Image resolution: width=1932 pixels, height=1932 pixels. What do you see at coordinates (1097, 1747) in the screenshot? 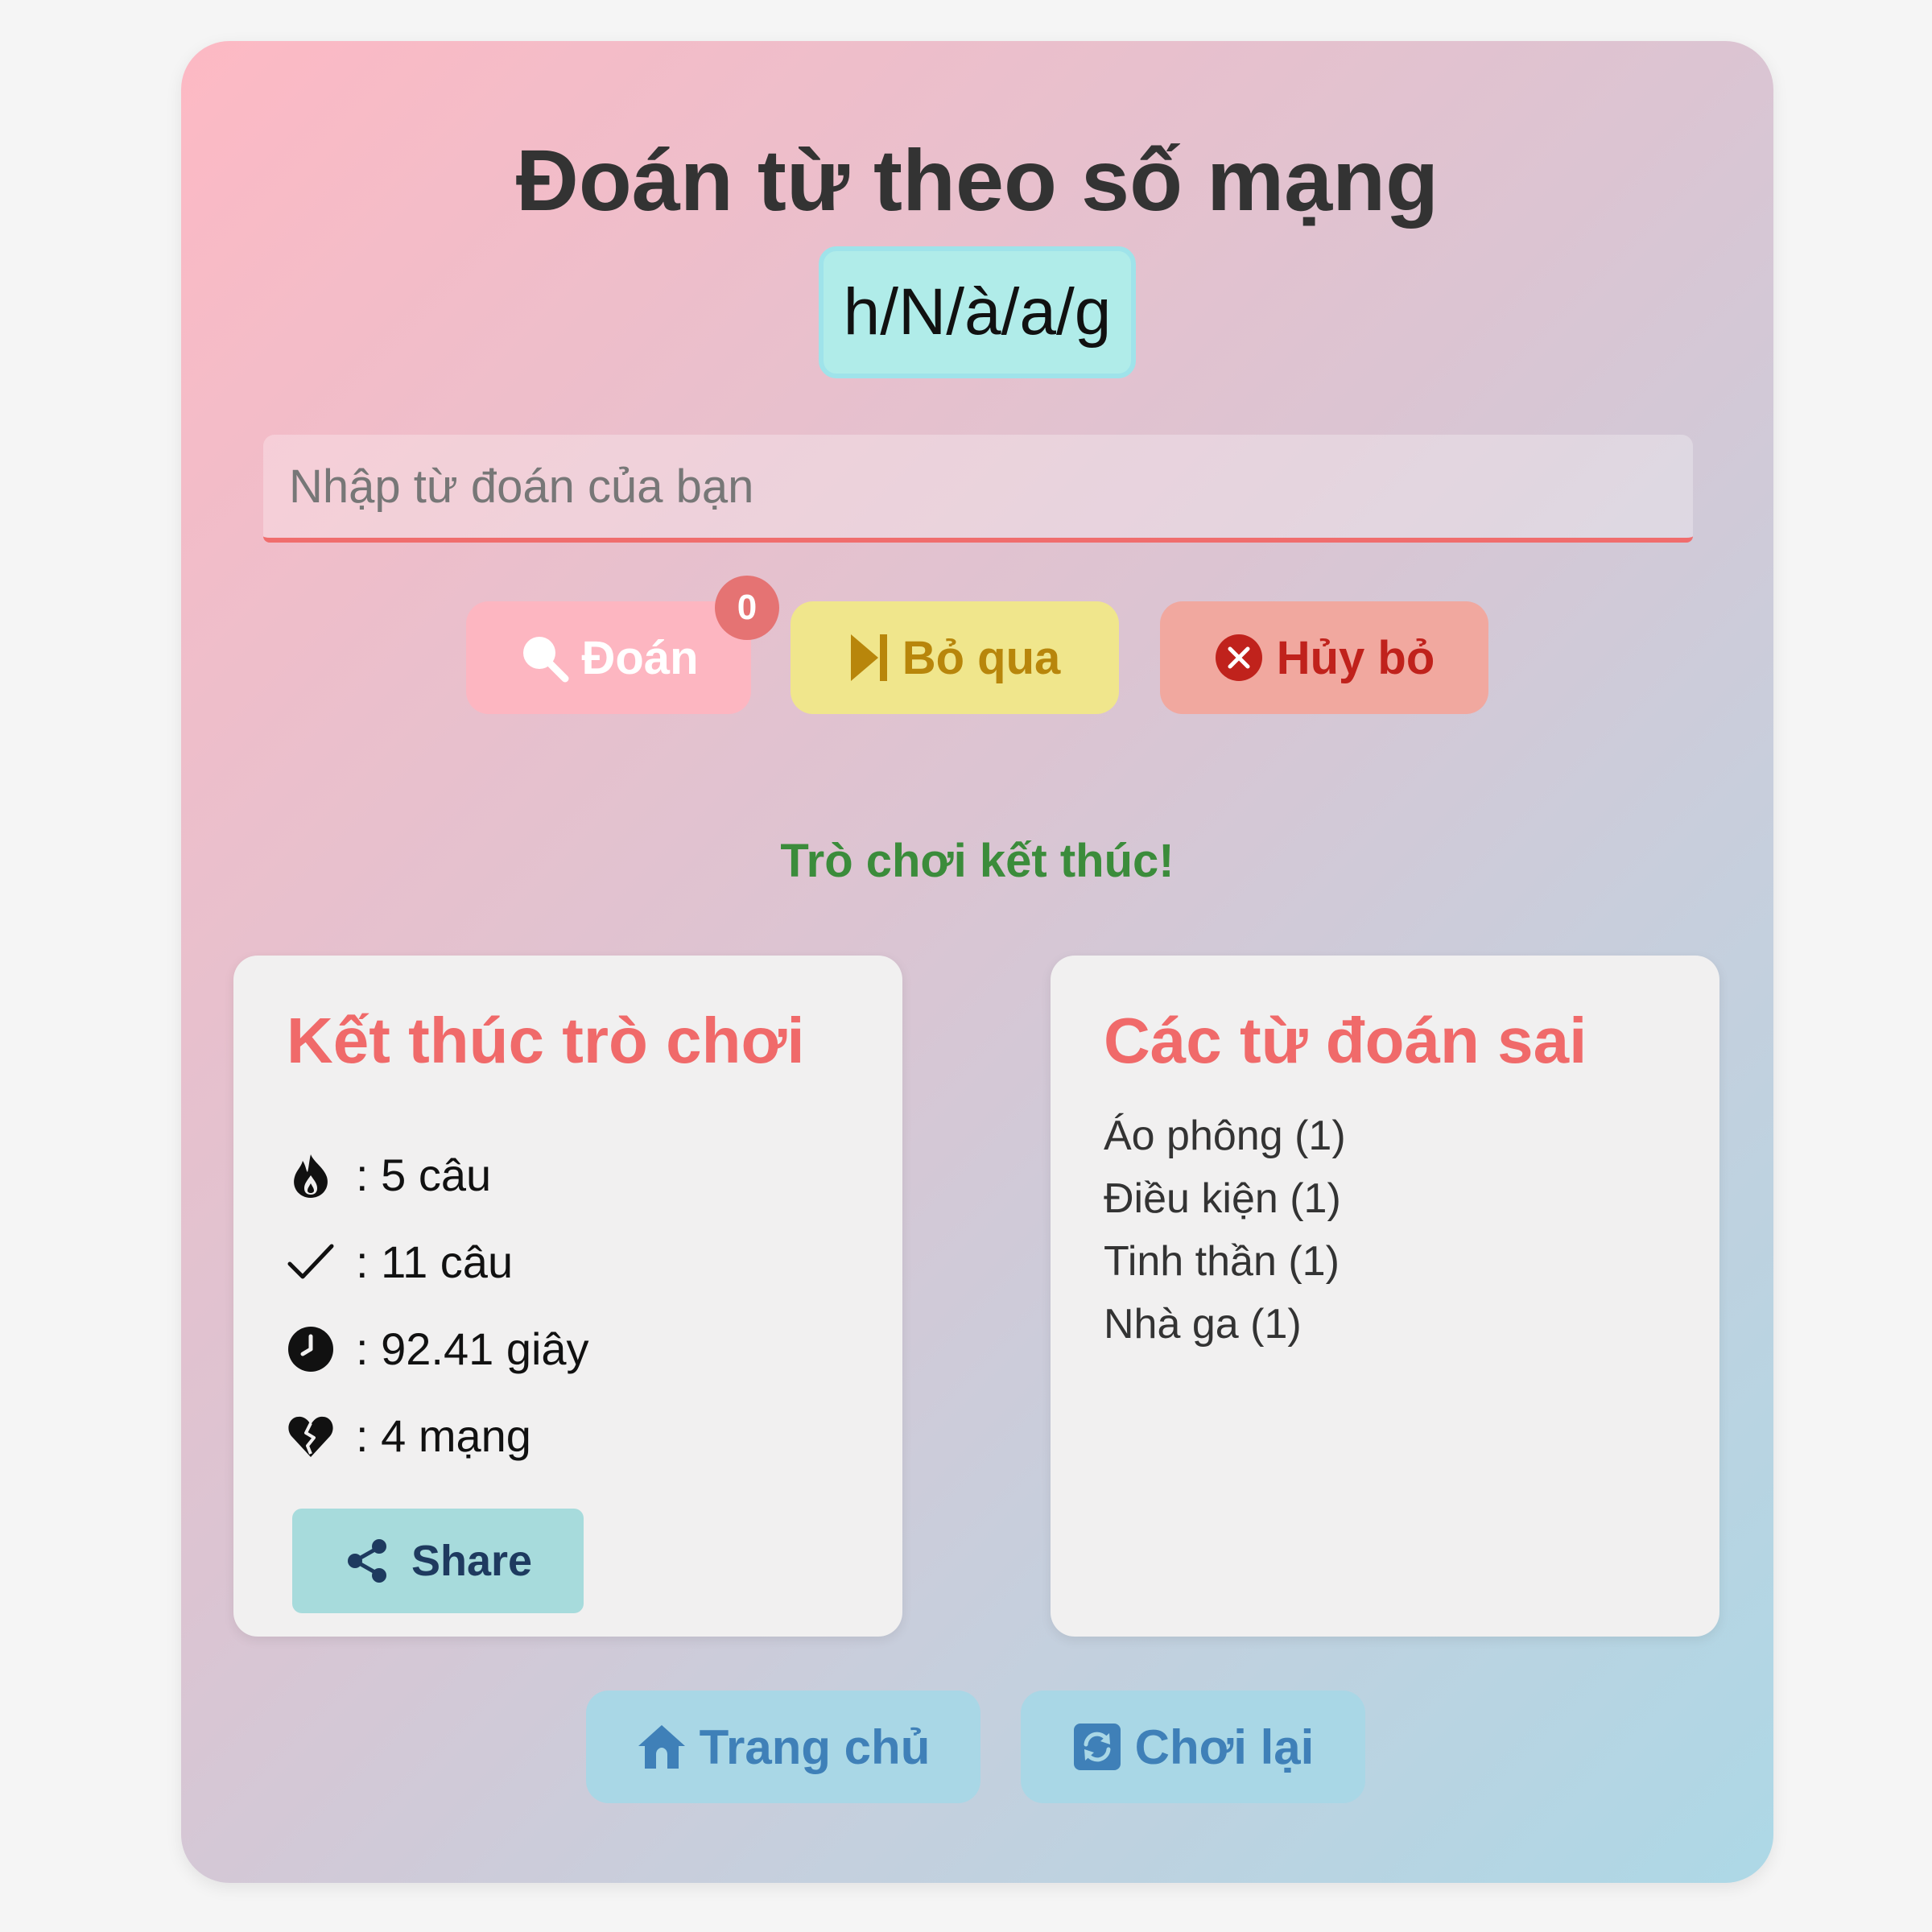
I see `refresh-icon` at bounding box center [1097, 1747].